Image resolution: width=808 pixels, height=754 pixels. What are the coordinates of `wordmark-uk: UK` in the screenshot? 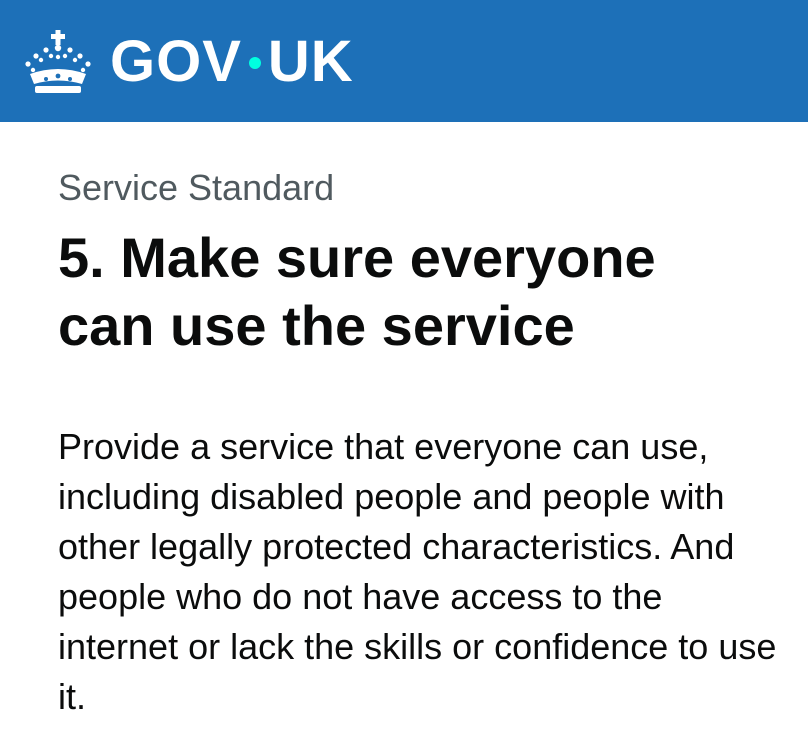 It's located at (310, 61).